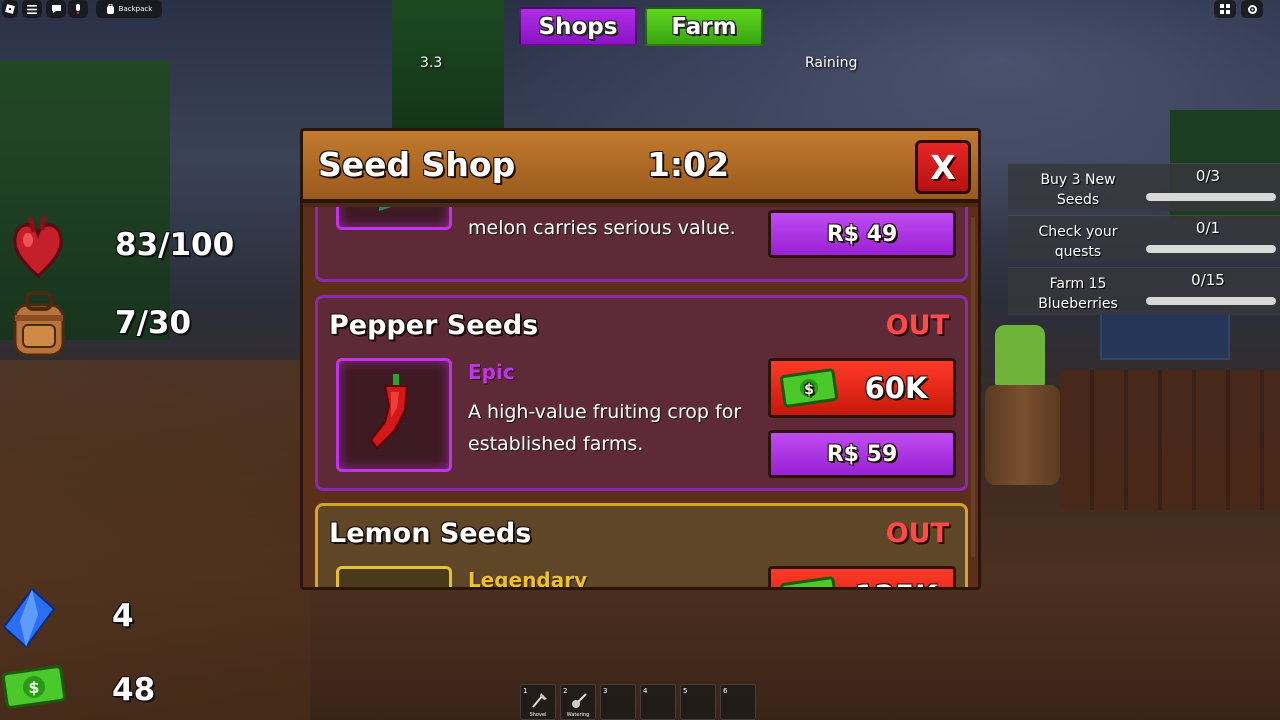 This screenshot has height=720, width=1280. What do you see at coordinates (431, 63) in the screenshot?
I see `hud-readout: 3.3` at bounding box center [431, 63].